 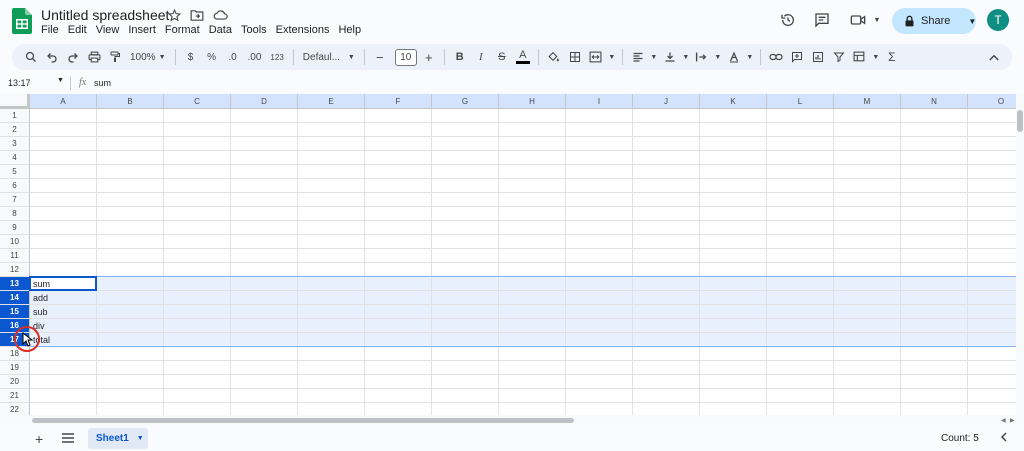 What do you see at coordinates (197, 15) in the screenshot?
I see `move-folder-icon` at bounding box center [197, 15].